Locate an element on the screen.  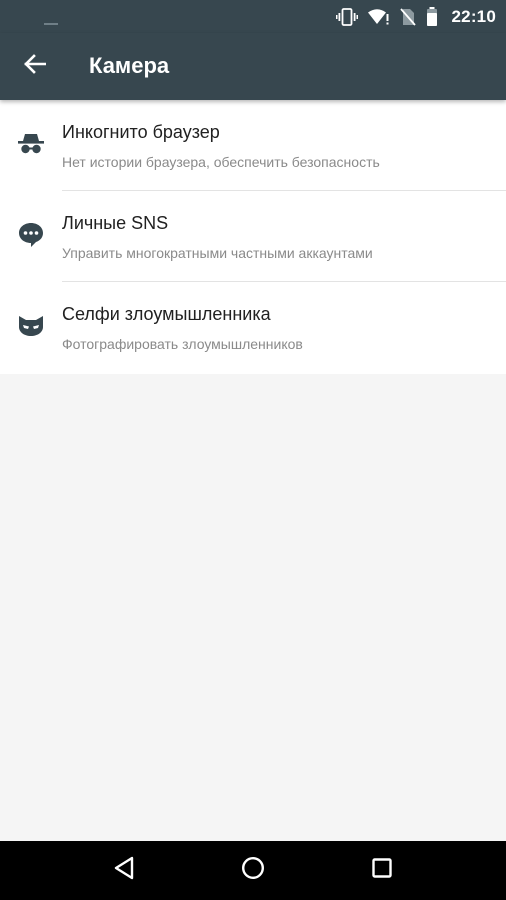
notification-indicator is located at coordinates (51, 24).